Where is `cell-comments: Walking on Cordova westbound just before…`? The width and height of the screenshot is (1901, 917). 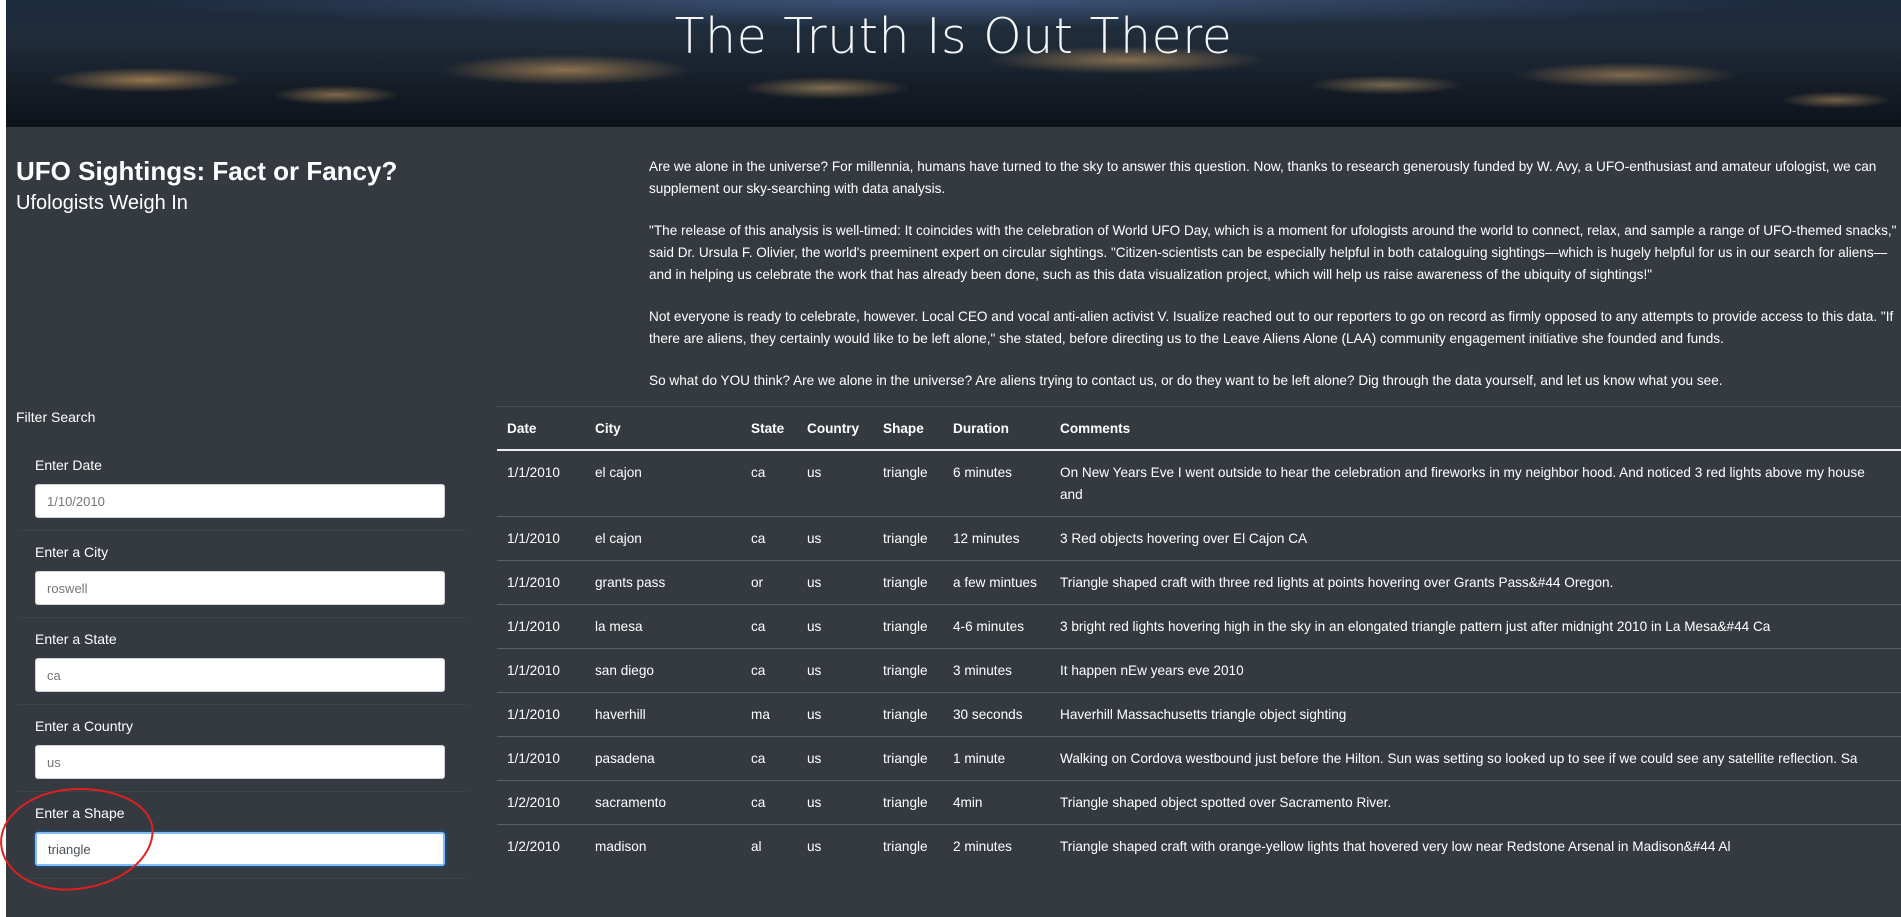
cell-comments: Walking on Cordova westbound just before… is located at coordinates (1475, 758).